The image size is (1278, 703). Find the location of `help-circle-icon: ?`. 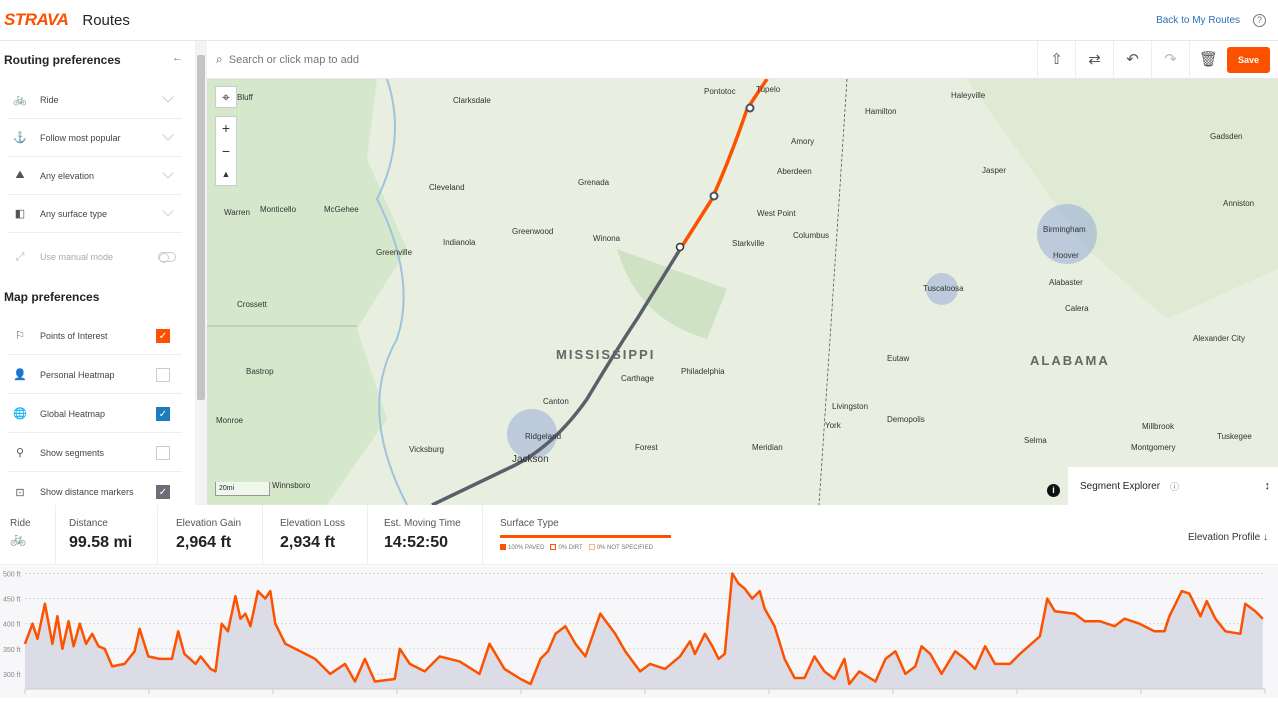

help-circle-icon: ? is located at coordinates (1259, 20).